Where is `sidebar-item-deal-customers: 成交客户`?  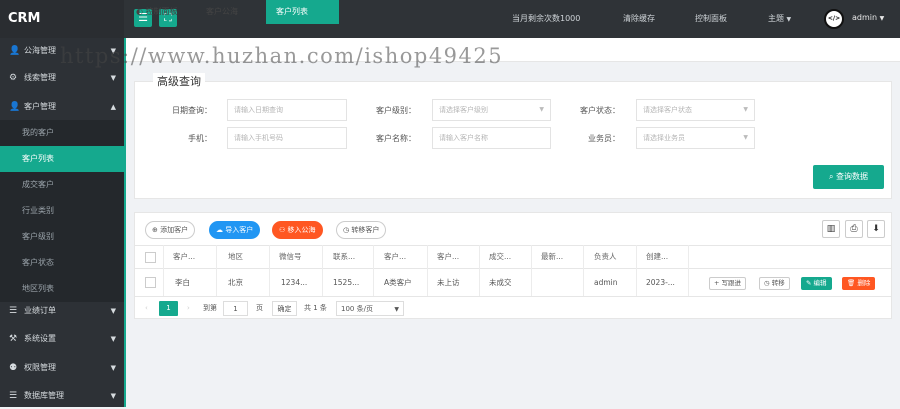 sidebar-item-deal-customers: 成交客户 is located at coordinates (62, 185).